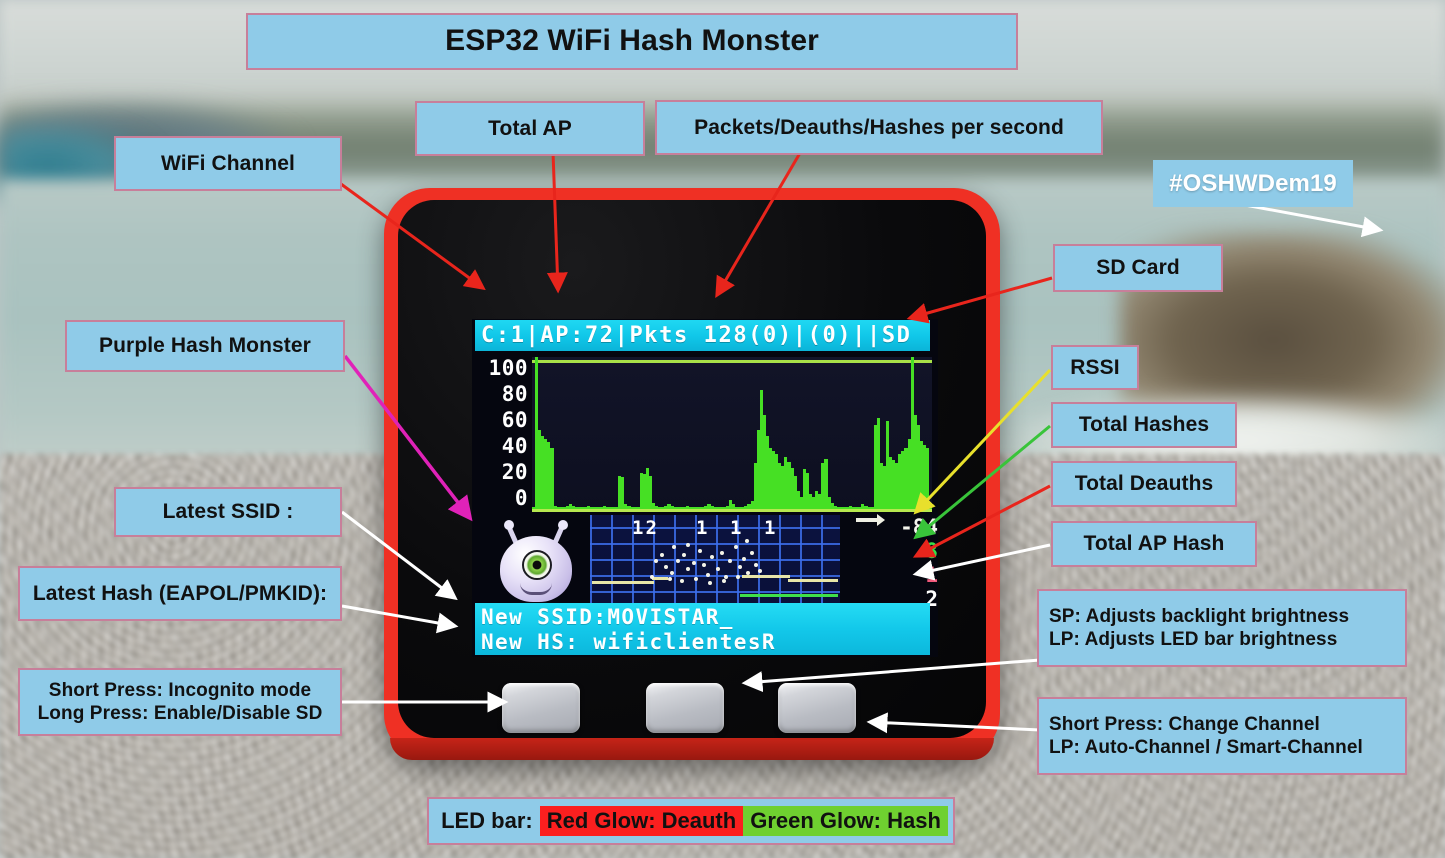  What do you see at coordinates (766, 576) in the screenshot?
I see `waterfall-trace-c` at bounding box center [766, 576].